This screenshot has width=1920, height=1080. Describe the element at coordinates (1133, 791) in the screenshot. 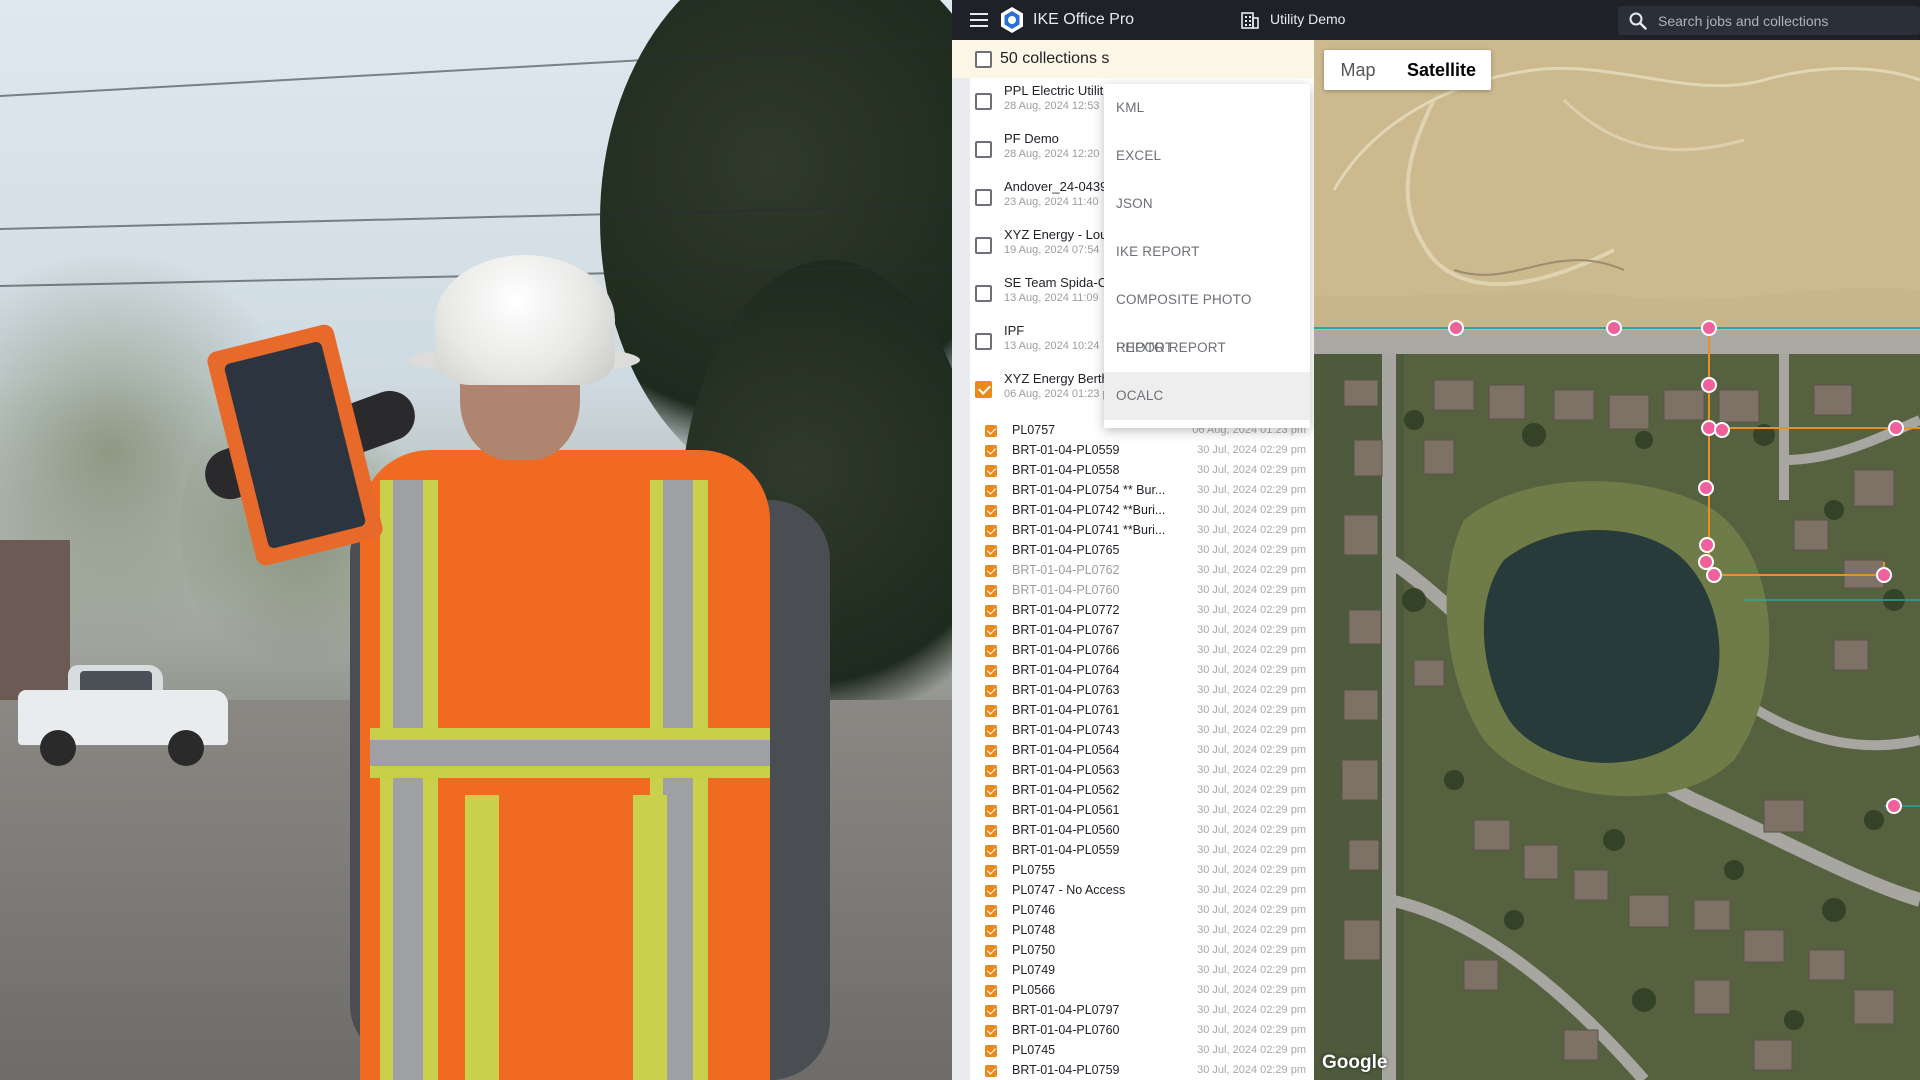

I see `pole-row: BRT-01-04-PL0562 30 Jul, 2024 02:29 pm` at that location.